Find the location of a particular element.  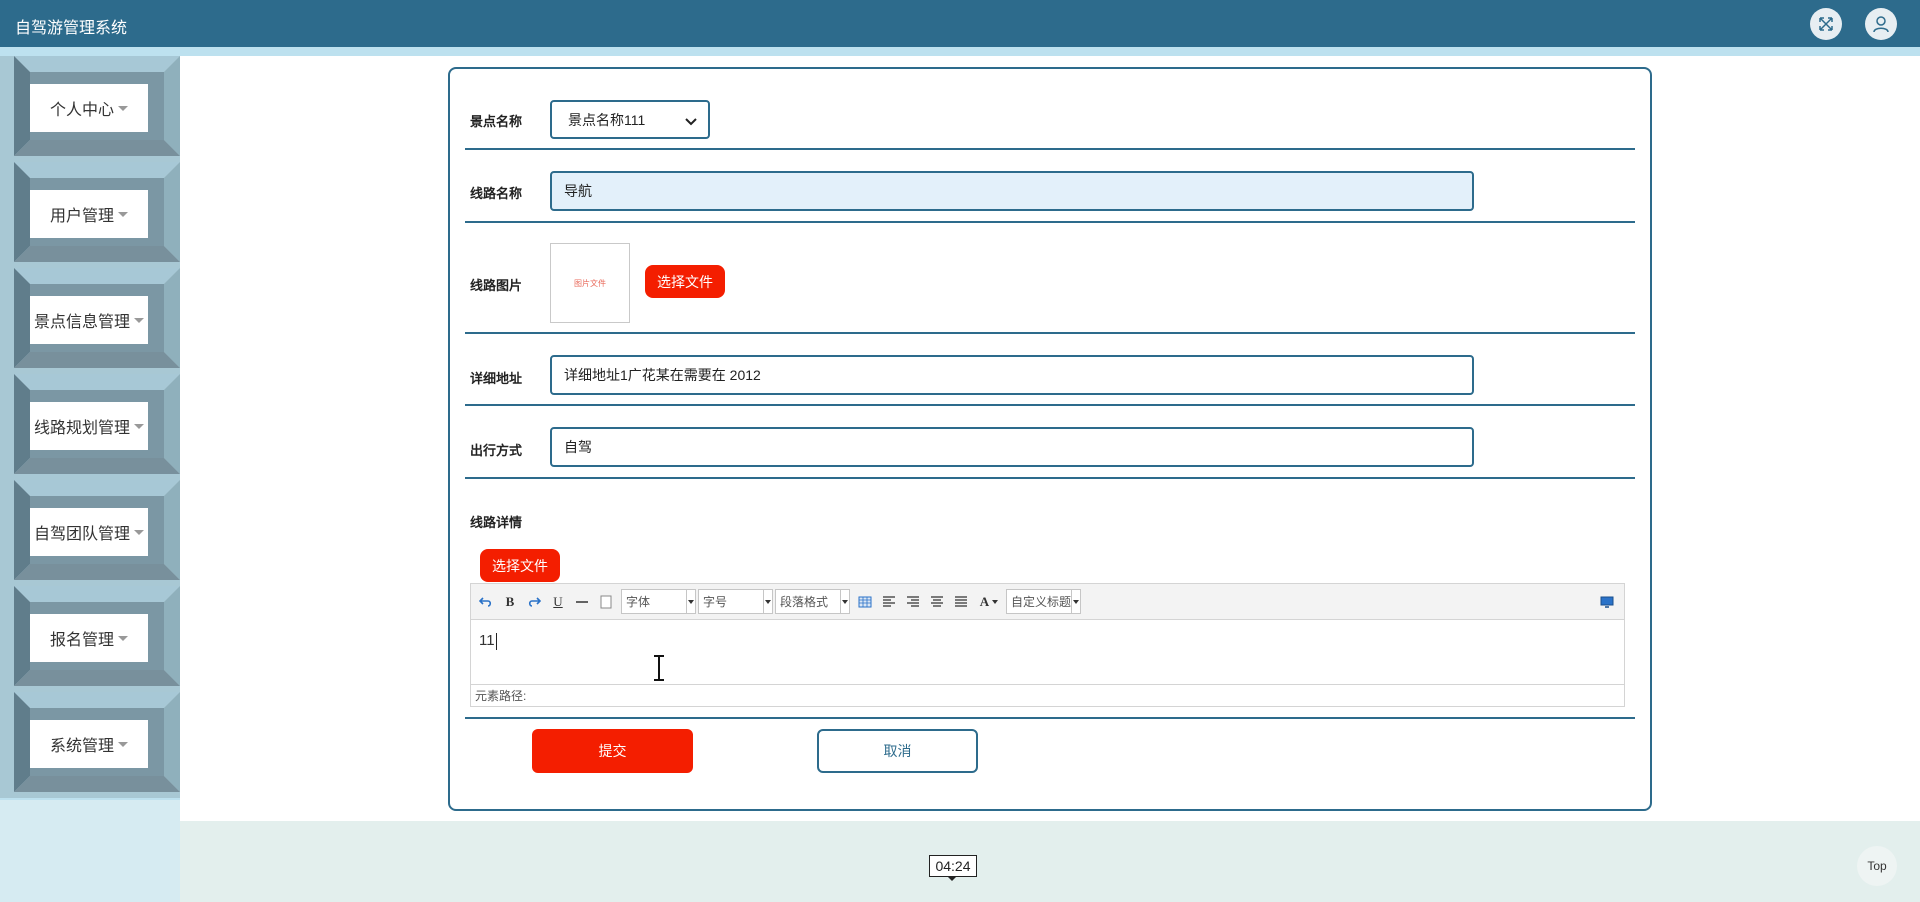

footer-area is located at coordinates (1050, 861).